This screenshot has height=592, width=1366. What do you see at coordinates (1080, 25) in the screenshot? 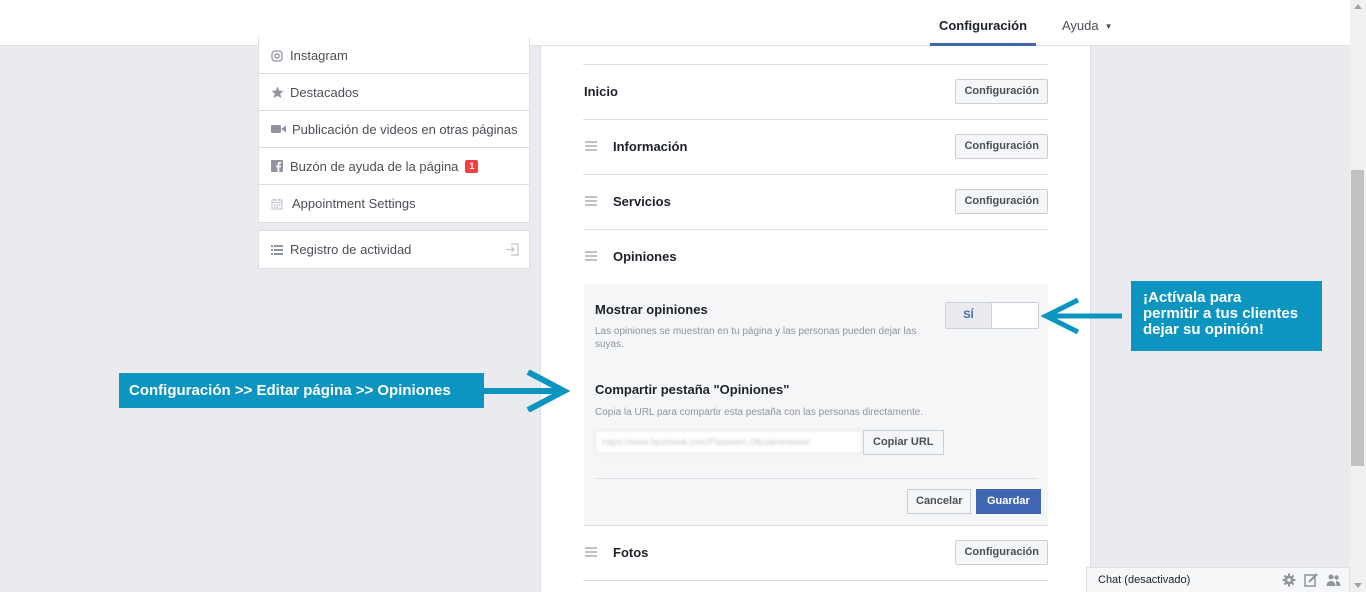
I see `help-label: Ayuda` at bounding box center [1080, 25].